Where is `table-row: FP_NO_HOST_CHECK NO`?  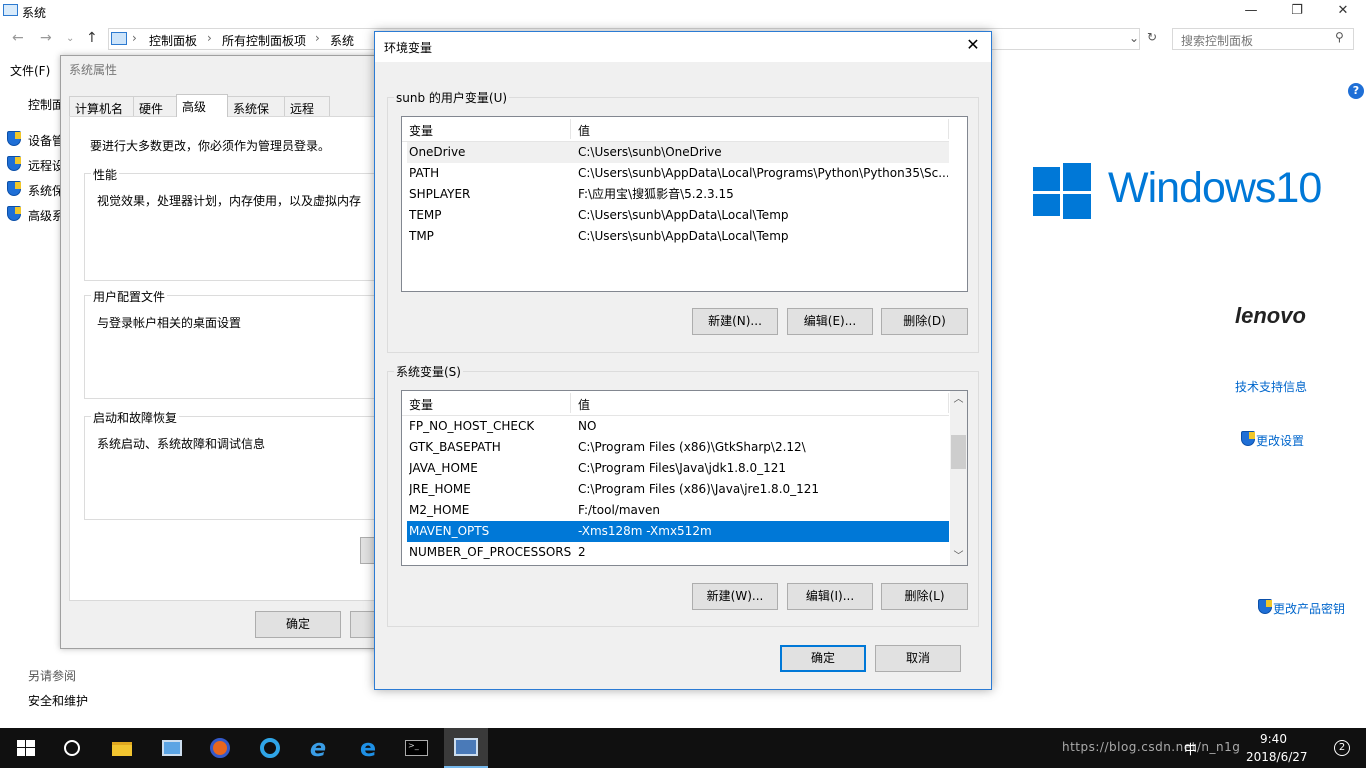 table-row: FP_NO_HOST_CHECK NO is located at coordinates (678, 426).